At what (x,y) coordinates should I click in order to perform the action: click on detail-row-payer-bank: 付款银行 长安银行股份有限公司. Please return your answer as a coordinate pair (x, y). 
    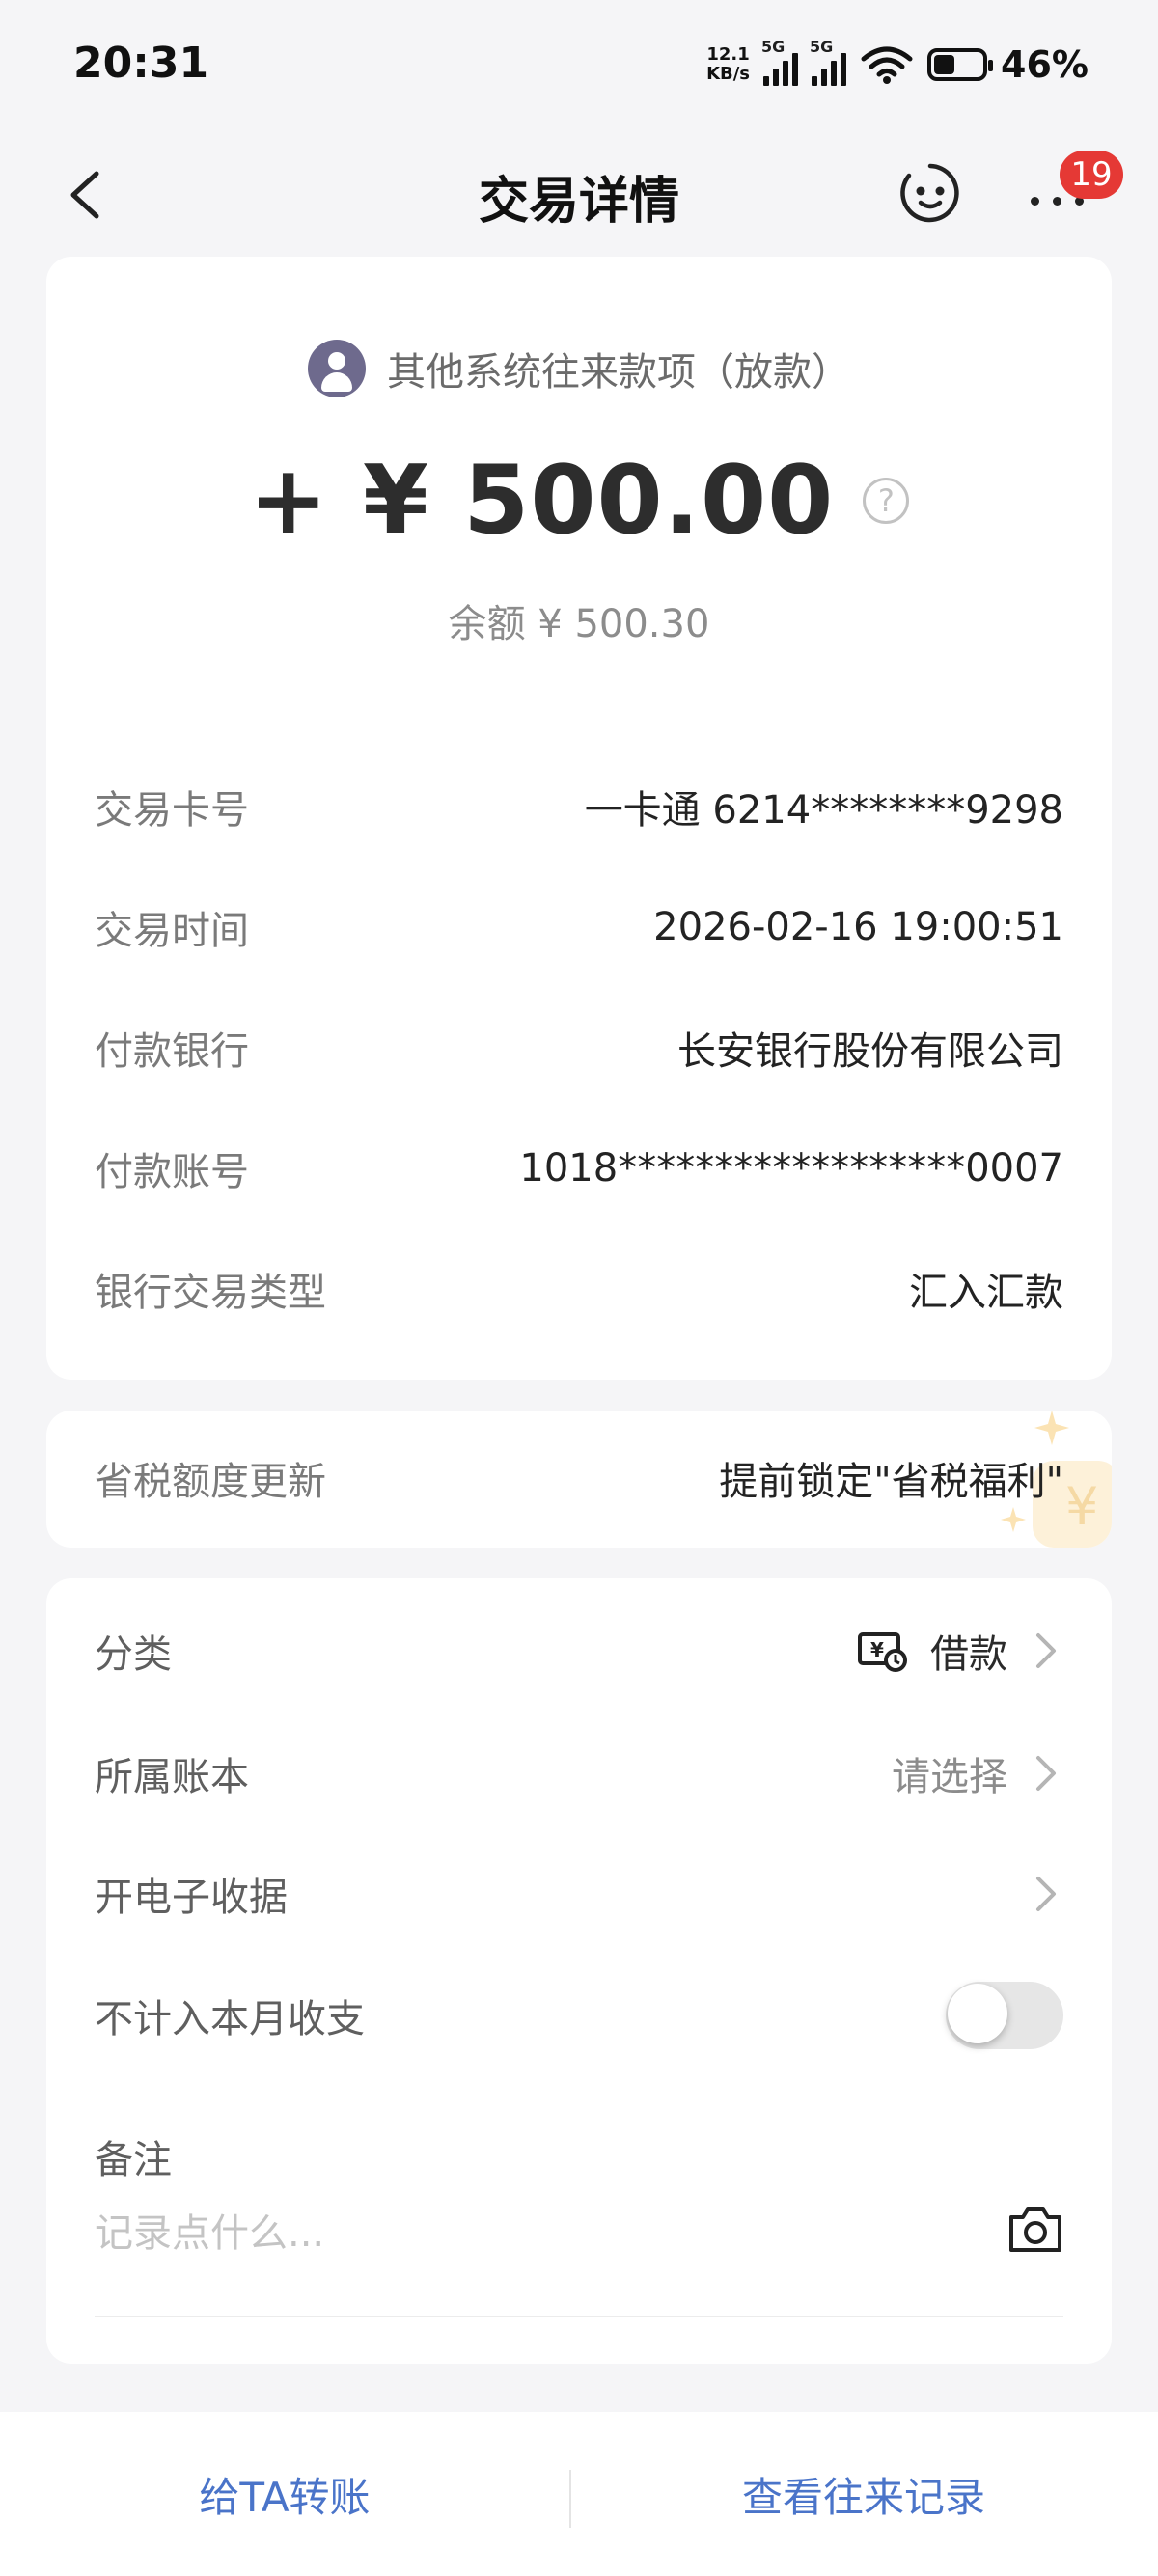
    Looking at the image, I should click on (579, 1048).